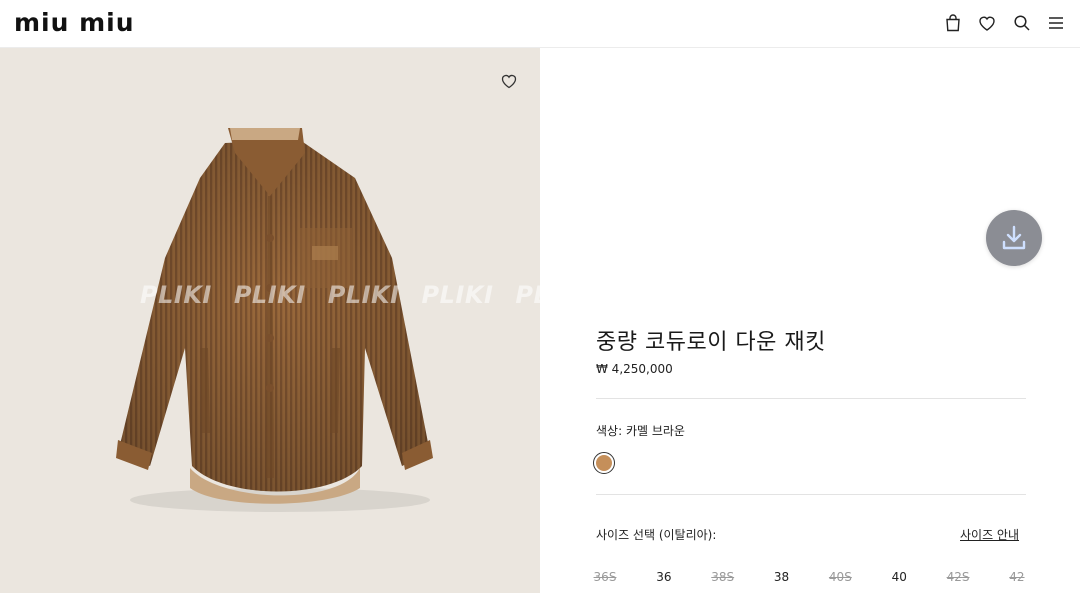 This screenshot has width=1080, height=593. I want to click on brand-logo: miu miu, so click(74, 23).